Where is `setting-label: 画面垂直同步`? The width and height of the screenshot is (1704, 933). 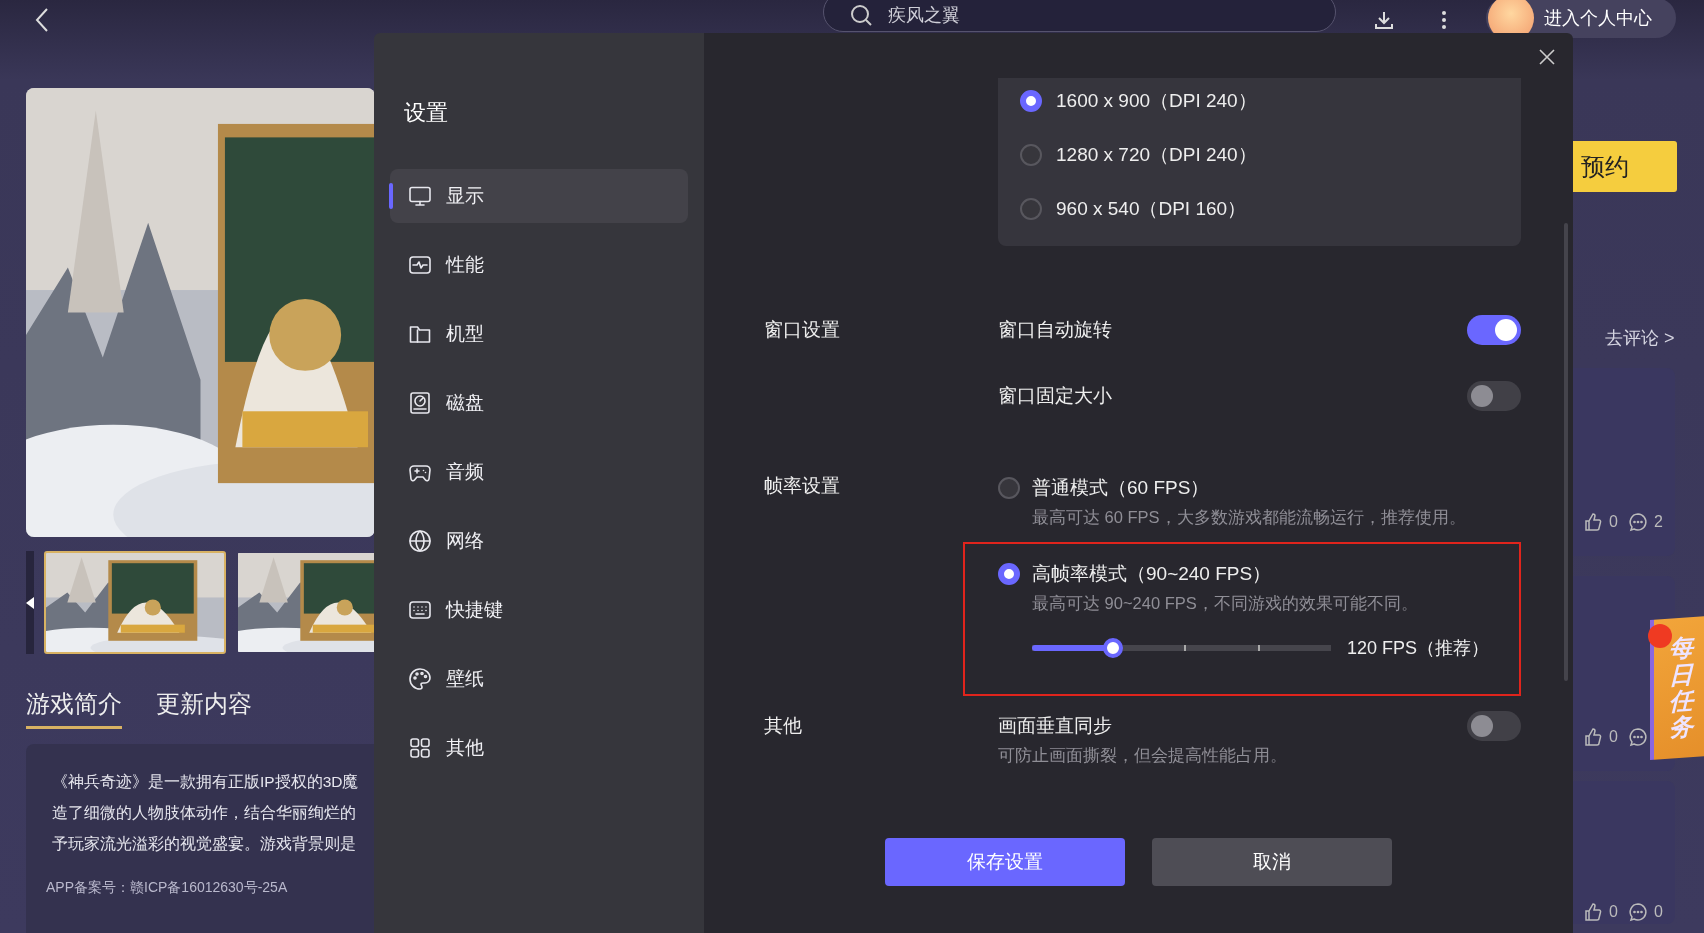
setting-label: 画面垂直同步 is located at coordinates (1055, 726).